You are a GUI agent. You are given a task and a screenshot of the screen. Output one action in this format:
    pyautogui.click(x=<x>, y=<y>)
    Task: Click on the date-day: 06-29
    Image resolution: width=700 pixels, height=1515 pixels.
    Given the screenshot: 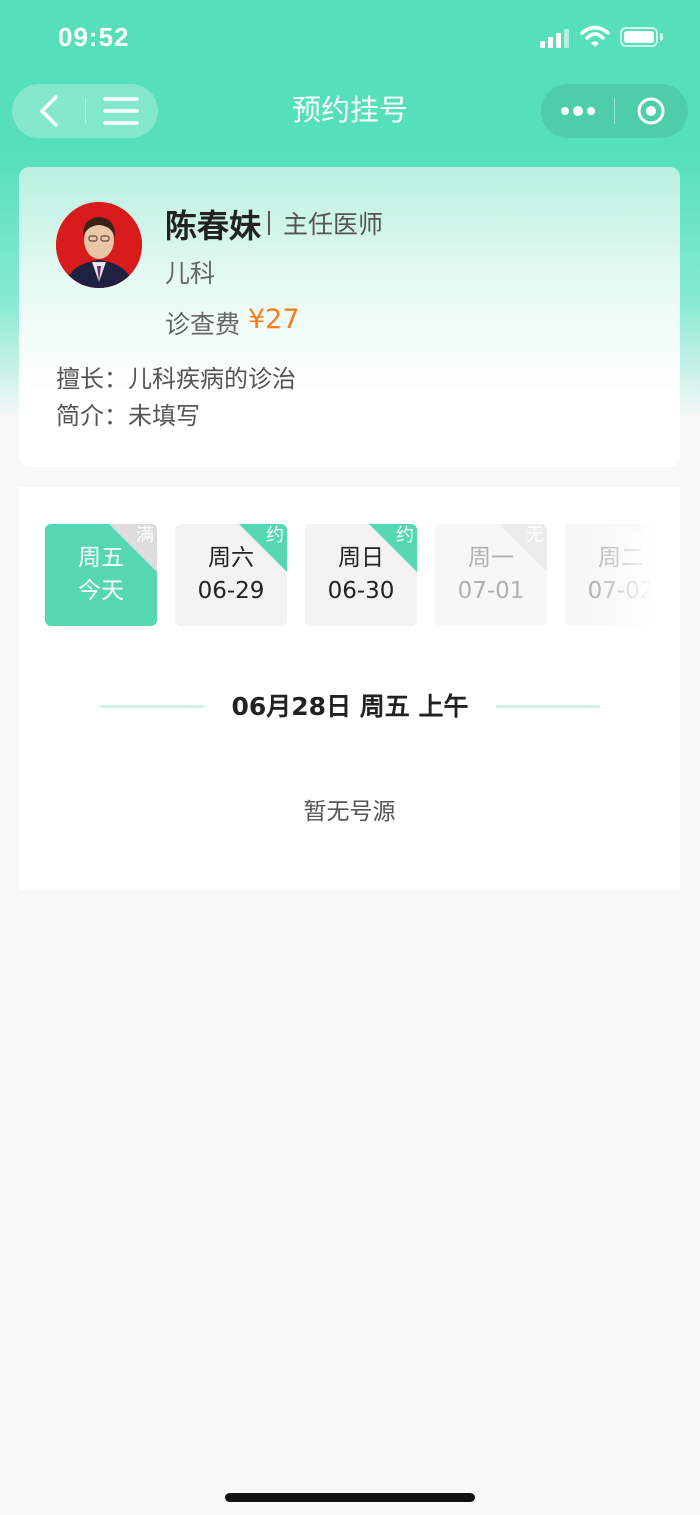 What is the action you would take?
    pyautogui.click(x=231, y=591)
    